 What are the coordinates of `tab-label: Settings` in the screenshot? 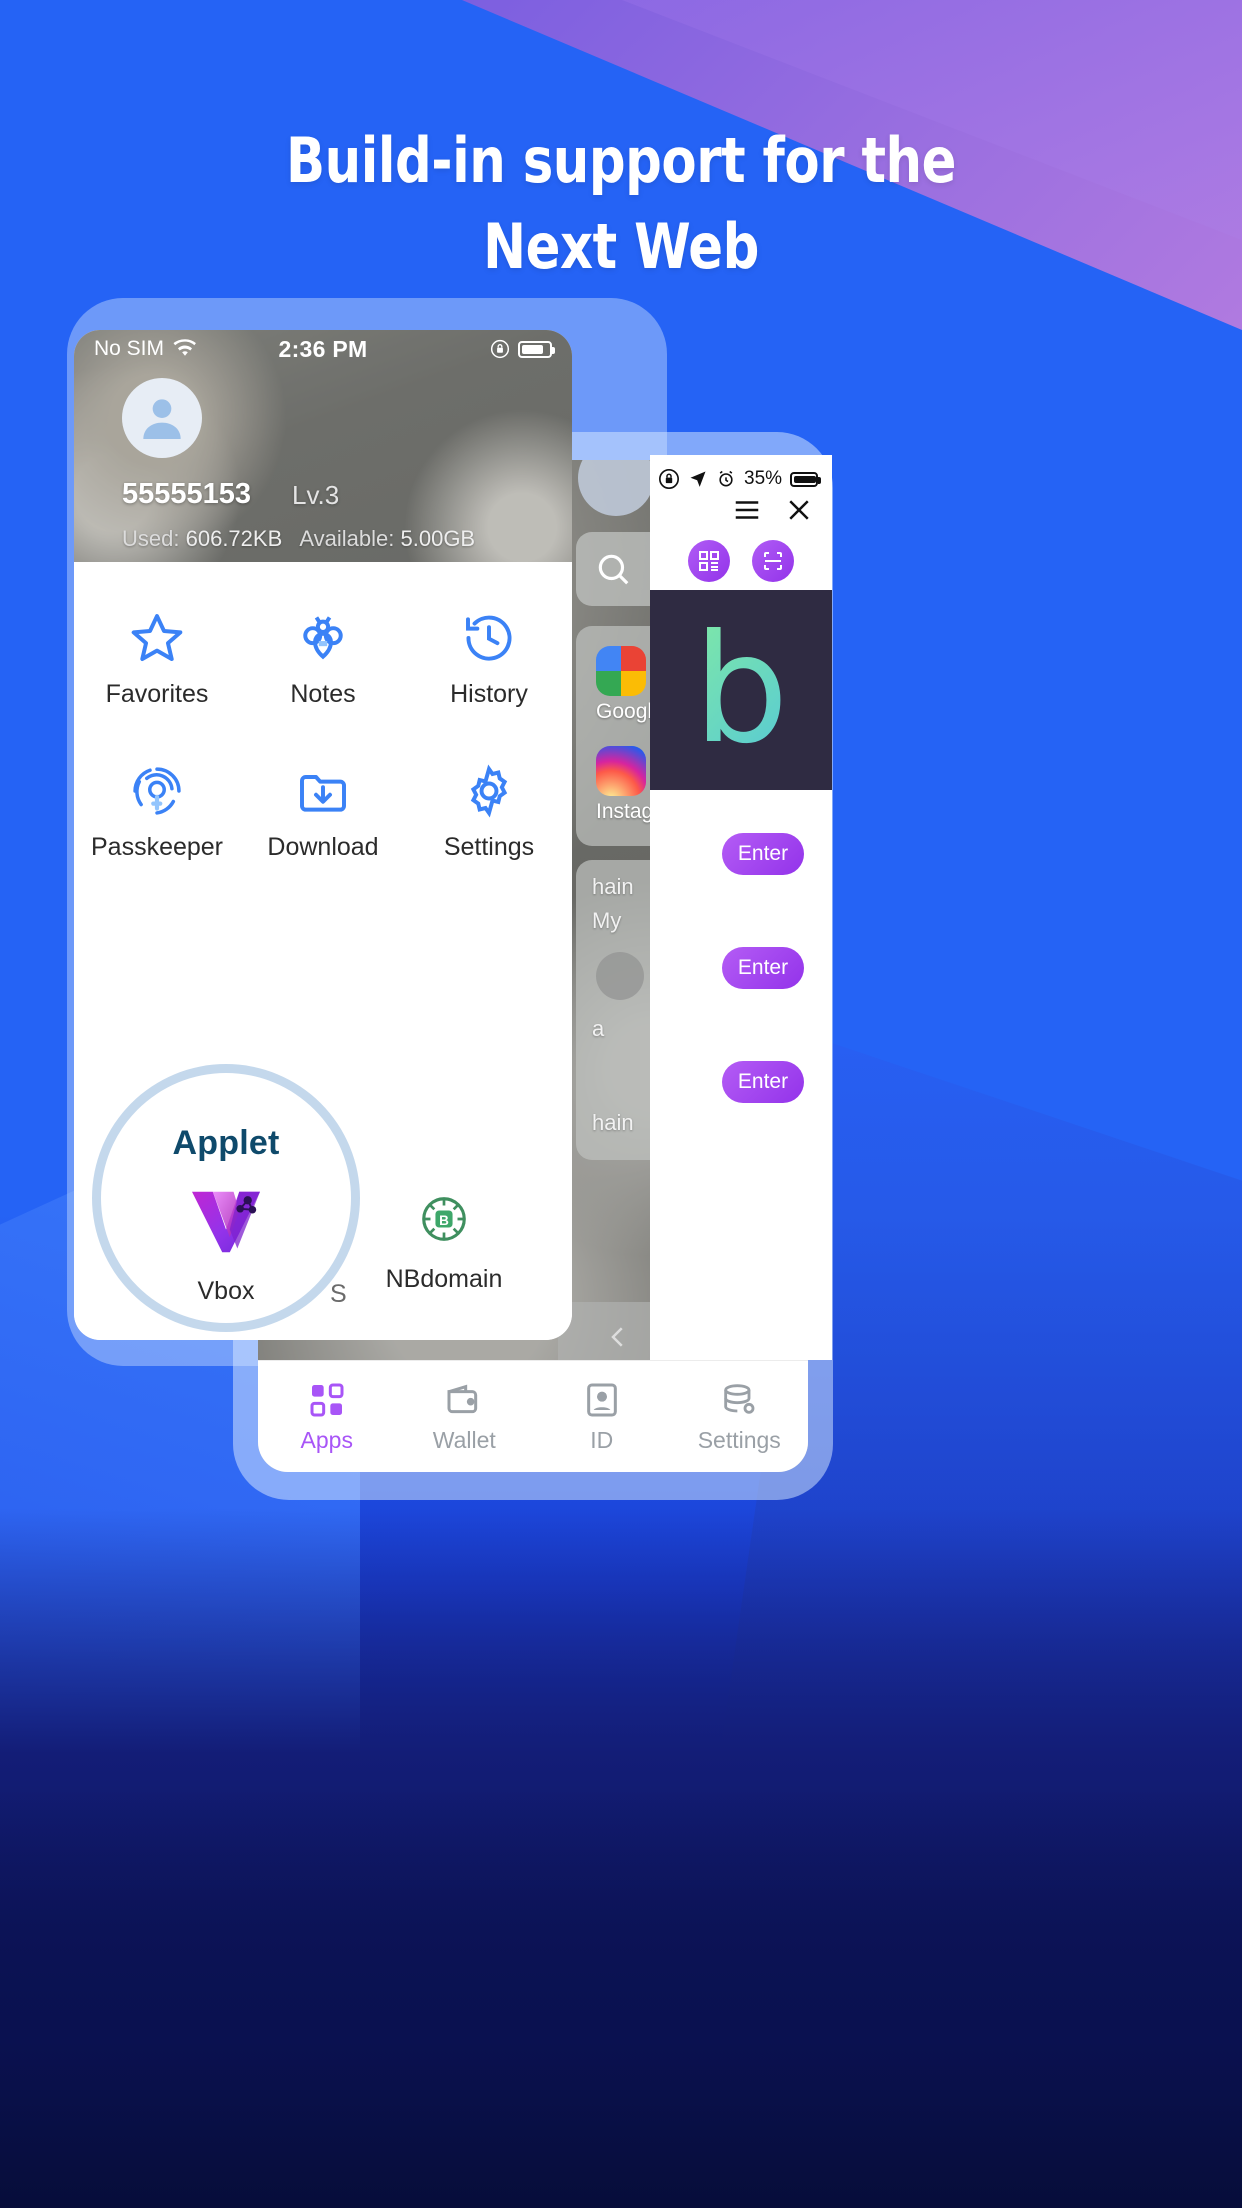 It's located at (739, 1439).